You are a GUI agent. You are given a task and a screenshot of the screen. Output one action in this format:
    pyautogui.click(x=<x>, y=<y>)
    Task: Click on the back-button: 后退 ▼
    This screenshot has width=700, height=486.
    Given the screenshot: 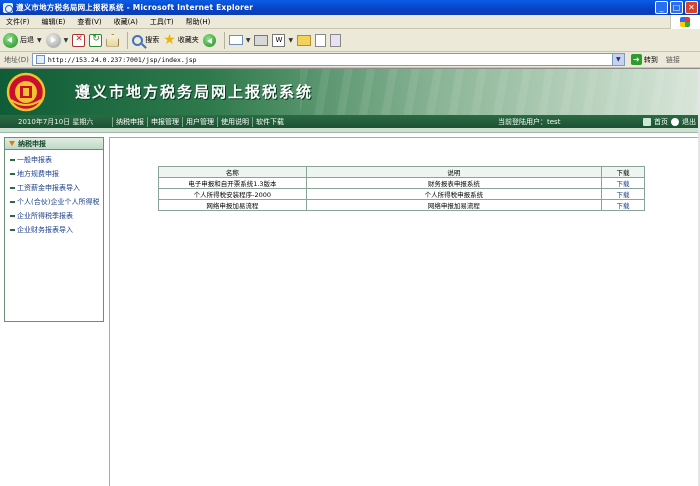 What is the action you would take?
    pyautogui.click(x=22, y=40)
    